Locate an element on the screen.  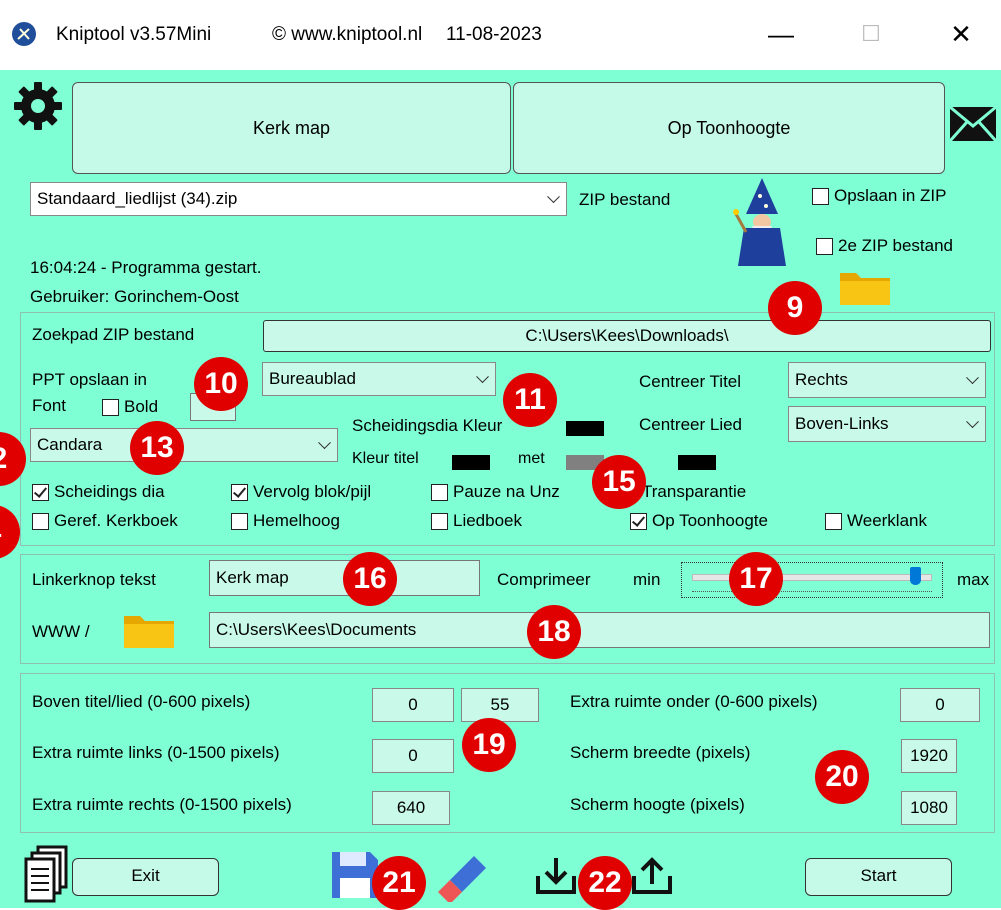
screen-width-field: 1920 is located at coordinates (929, 756).